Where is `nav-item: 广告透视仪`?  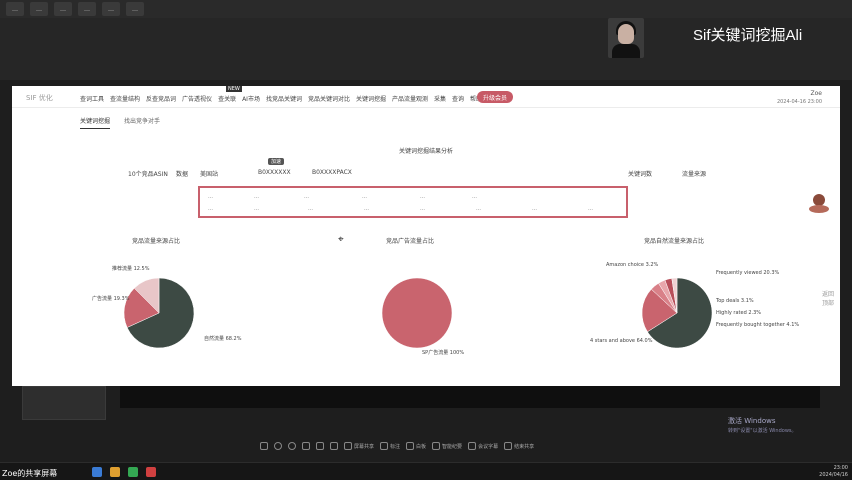
nav-item: 广告透视仪 is located at coordinates (197, 98).